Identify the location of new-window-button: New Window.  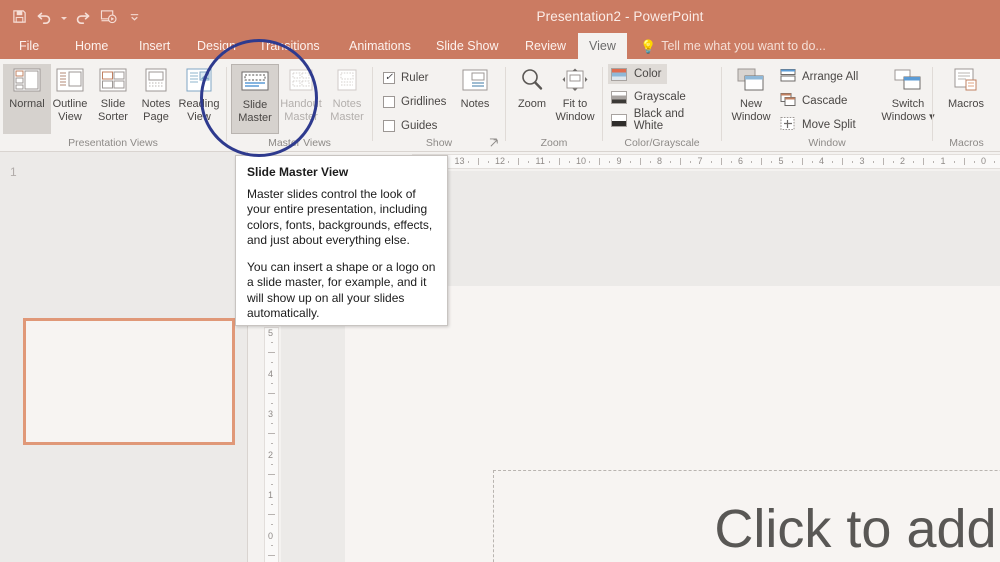
(751, 99).